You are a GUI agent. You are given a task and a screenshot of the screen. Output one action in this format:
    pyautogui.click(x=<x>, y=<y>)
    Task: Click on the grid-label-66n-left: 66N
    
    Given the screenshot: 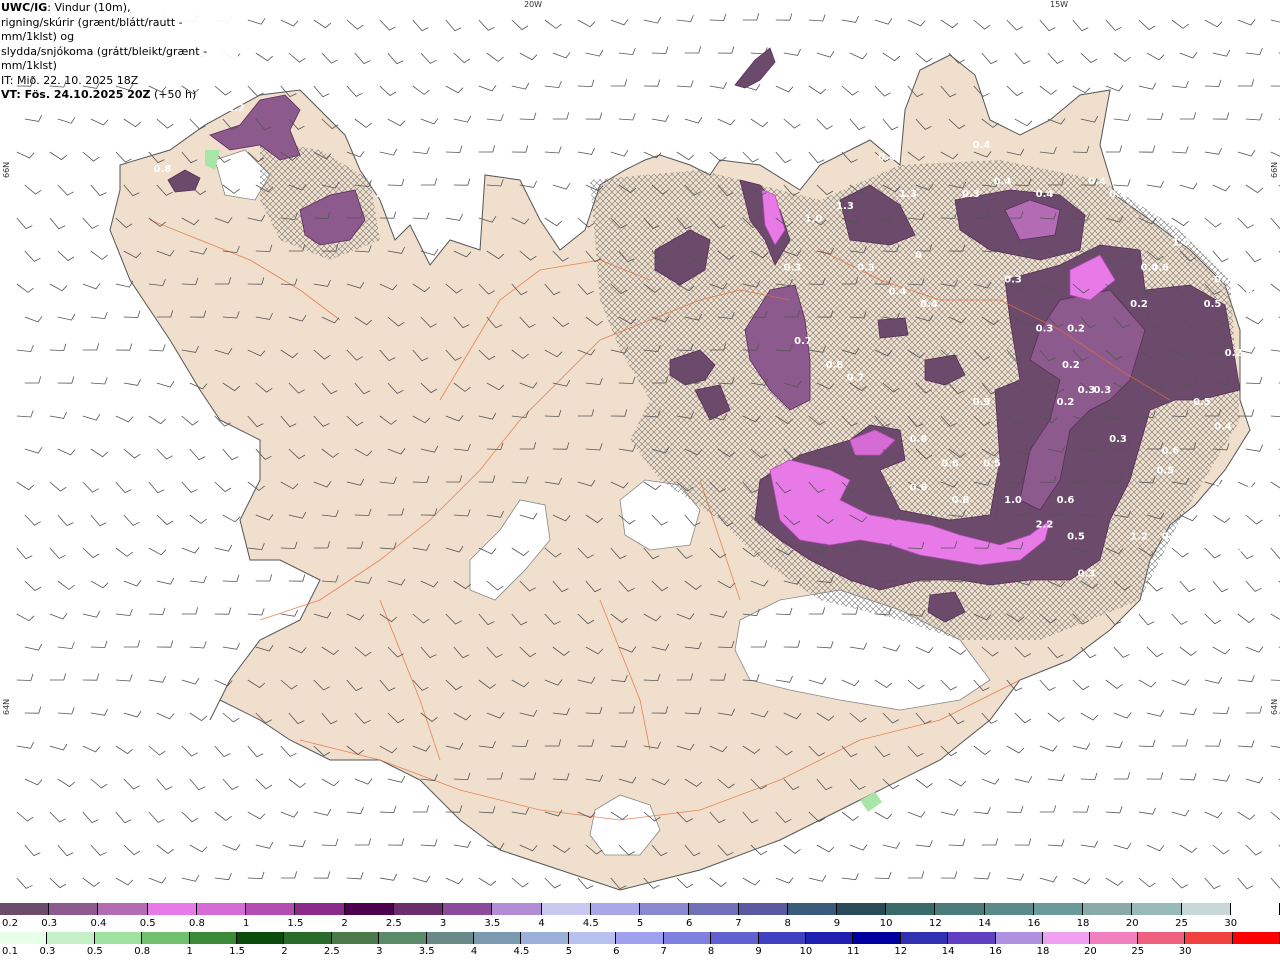 What is the action you would take?
    pyautogui.click(x=6, y=169)
    